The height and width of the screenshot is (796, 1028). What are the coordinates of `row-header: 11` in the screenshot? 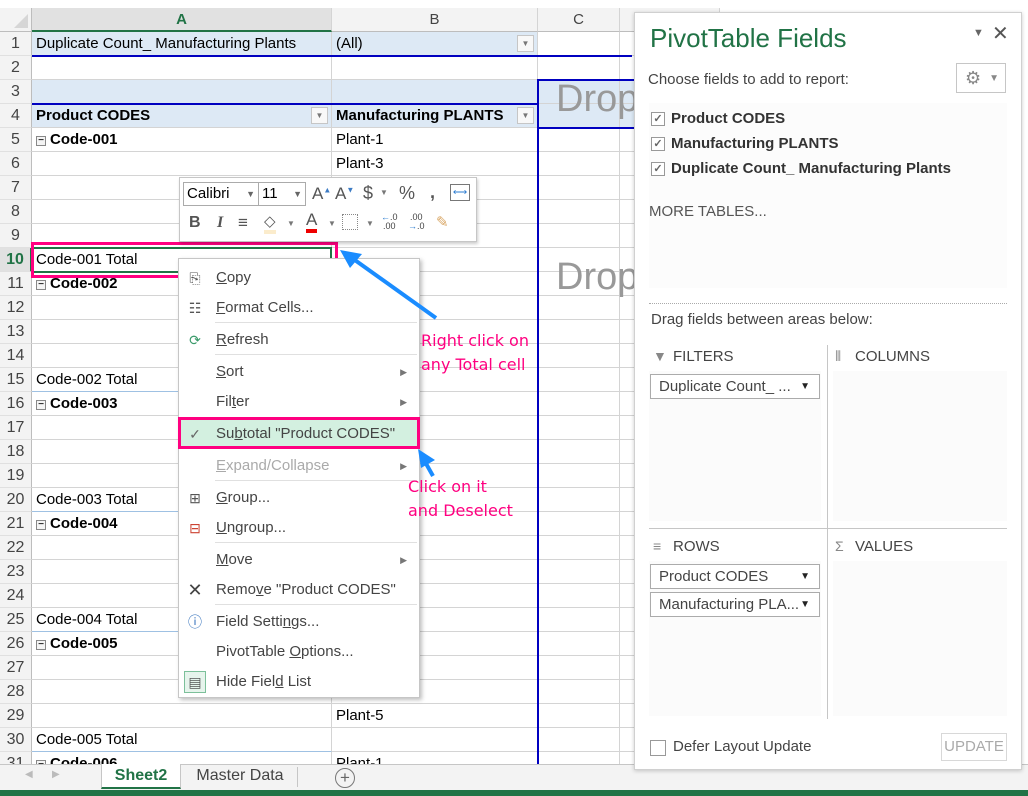 It's located at (16, 284).